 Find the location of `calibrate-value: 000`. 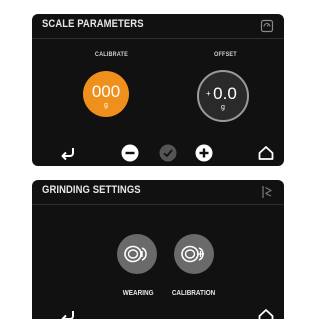

calibrate-value: 000 is located at coordinates (106, 91).